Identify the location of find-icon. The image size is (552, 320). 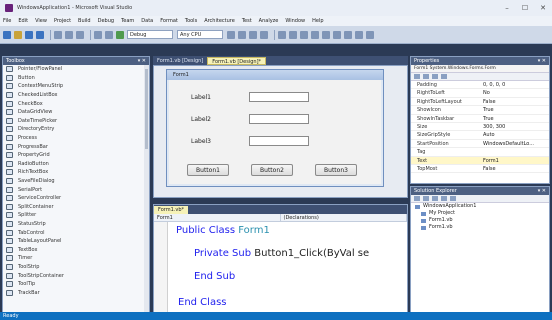
(231, 34).